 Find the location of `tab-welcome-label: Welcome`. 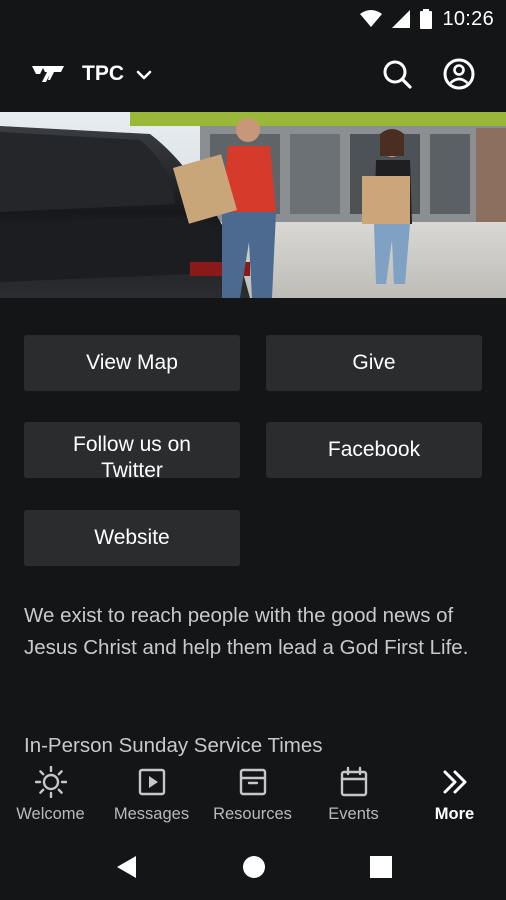

tab-welcome-label: Welcome is located at coordinates (50, 814).